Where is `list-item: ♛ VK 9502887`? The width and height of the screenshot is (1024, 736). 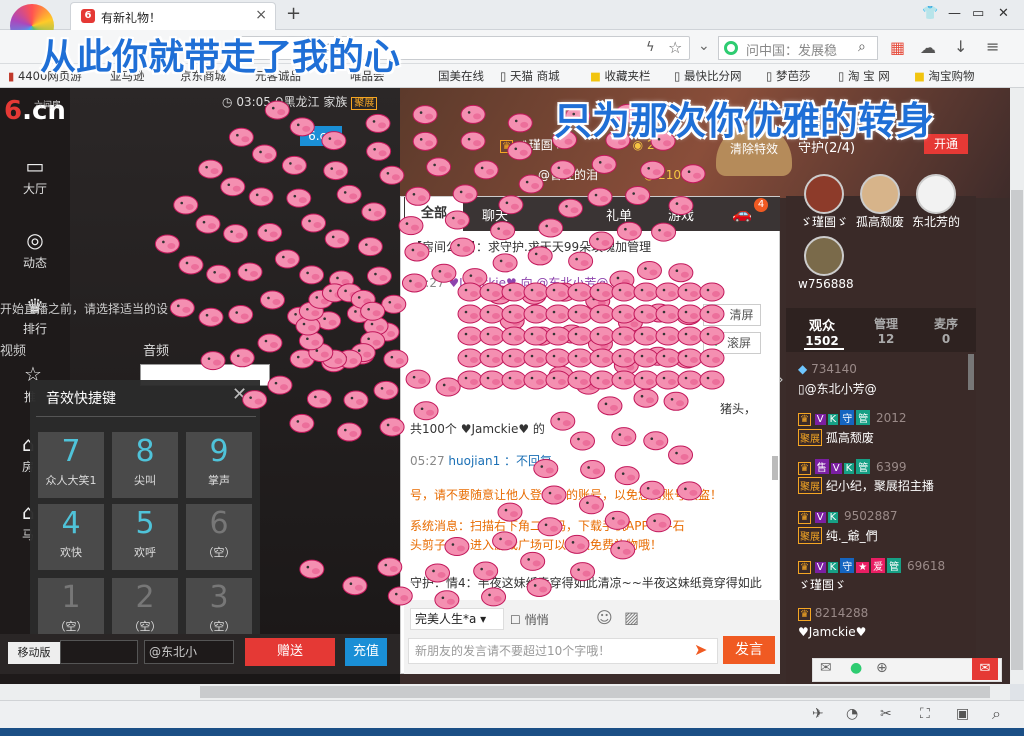 list-item: ♛ VK 9502887 is located at coordinates (847, 516).